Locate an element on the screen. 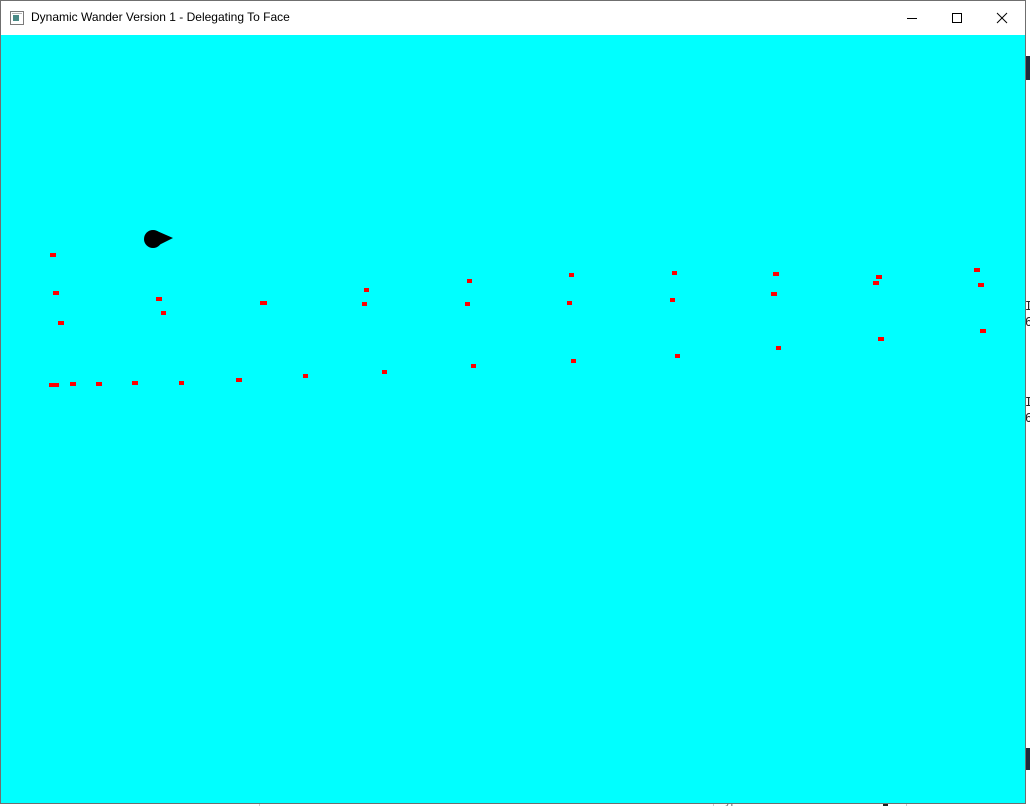 Image resolution: width=1030 pixels, height=806 pixels. close-button is located at coordinates (1002, 18).